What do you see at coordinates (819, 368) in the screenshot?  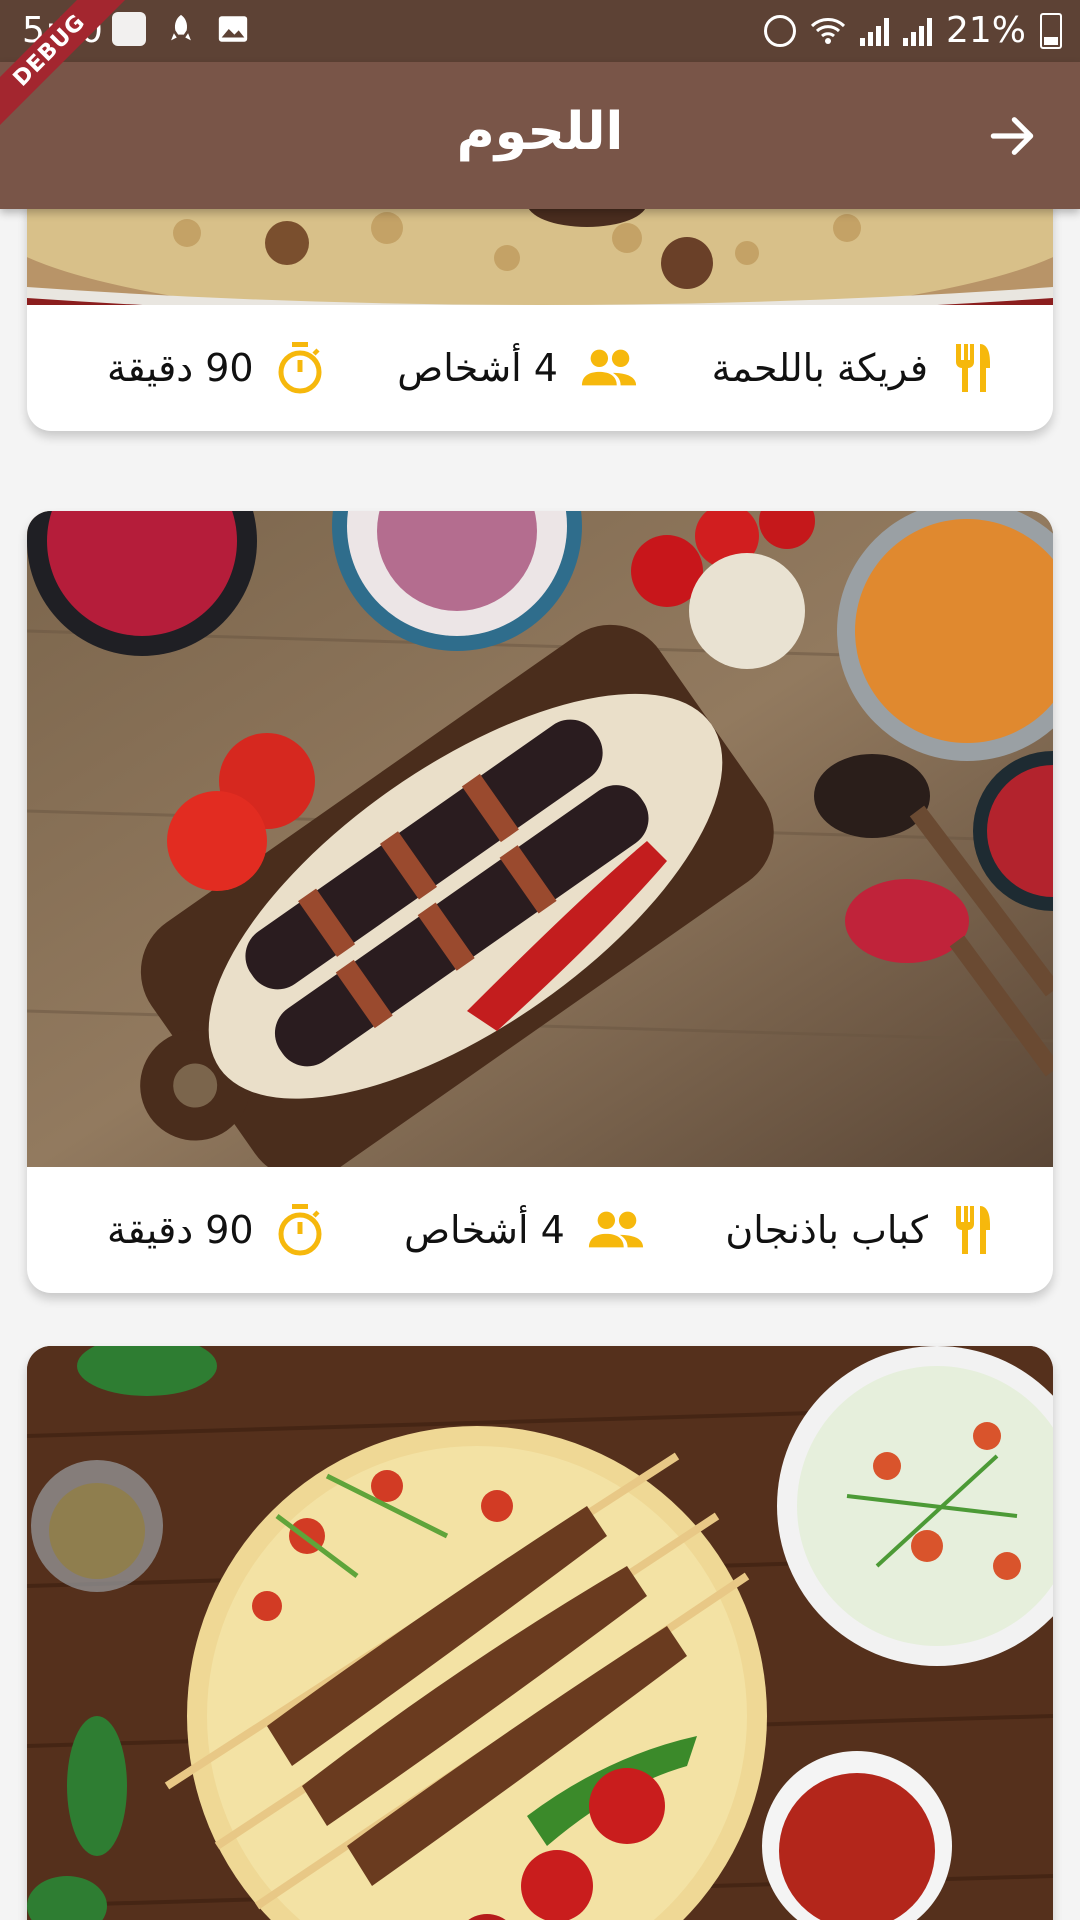 I see `recipe-name: فريكة باللحمة` at bounding box center [819, 368].